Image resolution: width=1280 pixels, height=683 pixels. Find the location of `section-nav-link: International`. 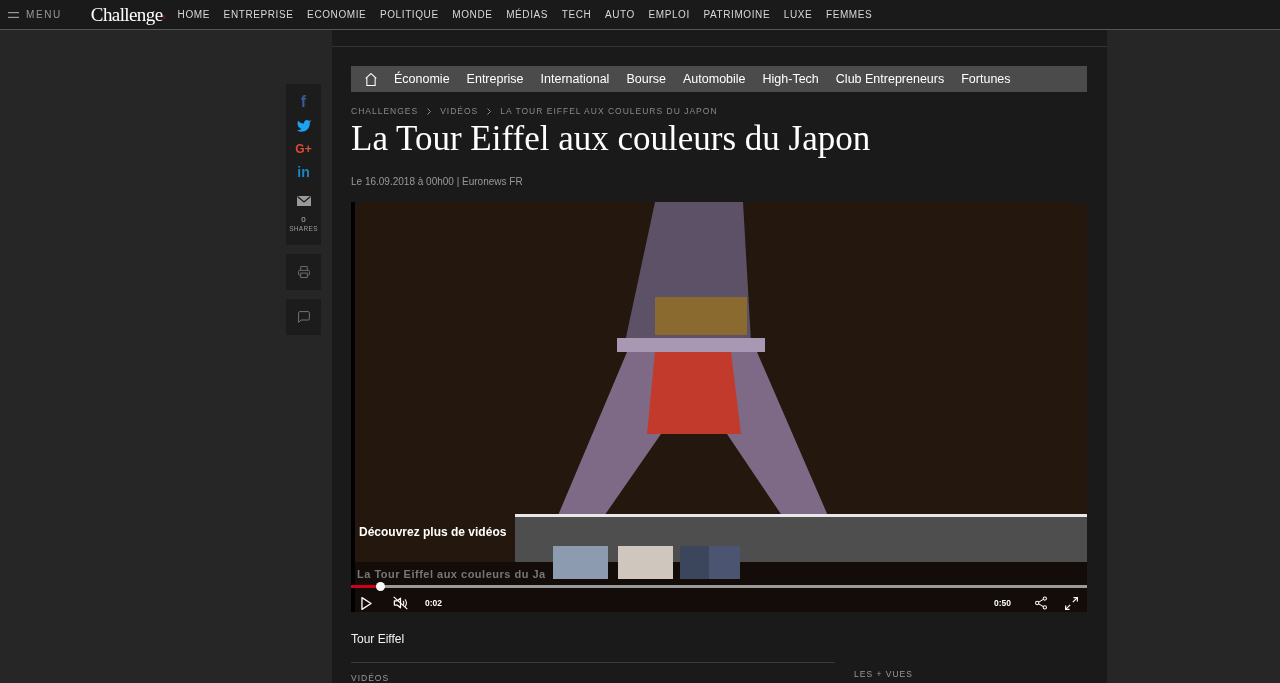

section-nav-link: International is located at coordinates (575, 79).